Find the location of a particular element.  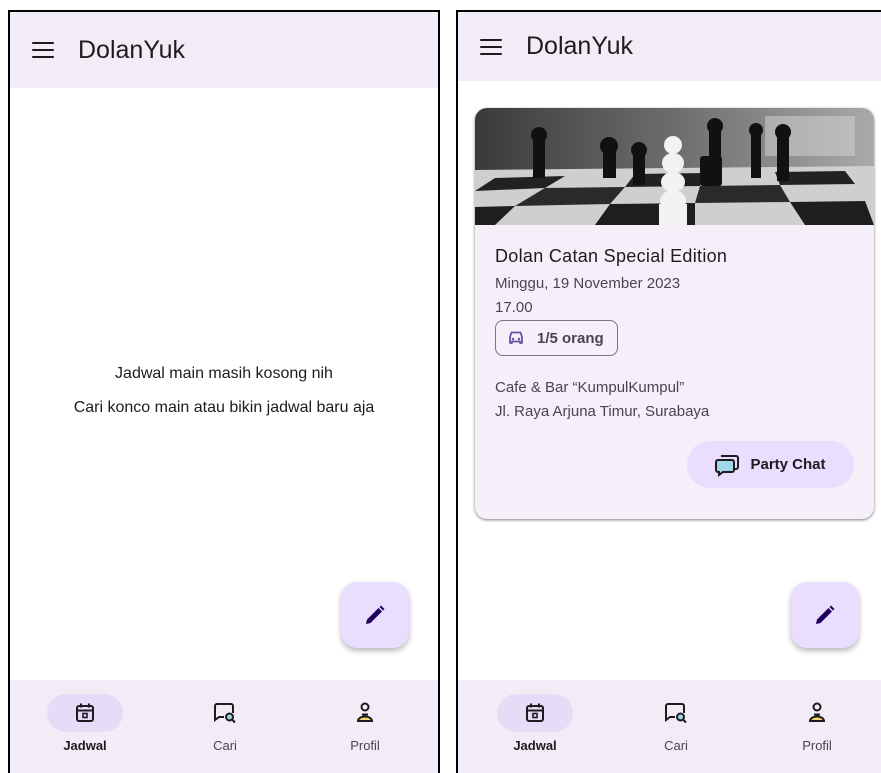

capacity-chip: 1/5 orang is located at coordinates (556, 338).